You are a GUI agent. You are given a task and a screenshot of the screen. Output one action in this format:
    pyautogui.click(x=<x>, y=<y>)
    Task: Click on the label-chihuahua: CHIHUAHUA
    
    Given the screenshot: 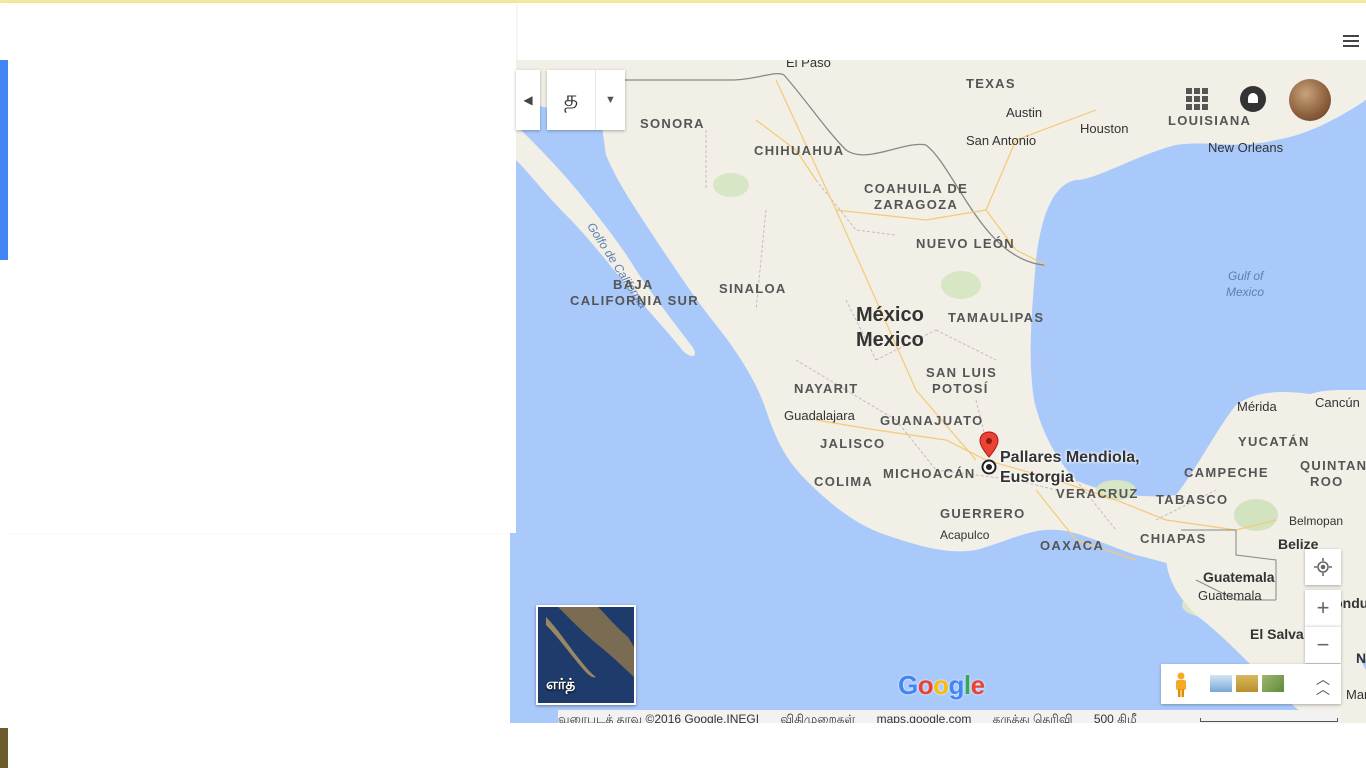 What is the action you would take?
    pyautogui.click(x=799, y=150)
    